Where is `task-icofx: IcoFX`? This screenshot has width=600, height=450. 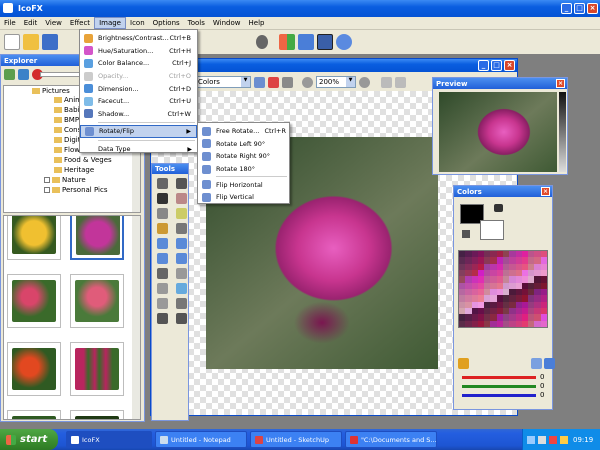 task-icofx: IcoFX is located at coordinates (109, 439).